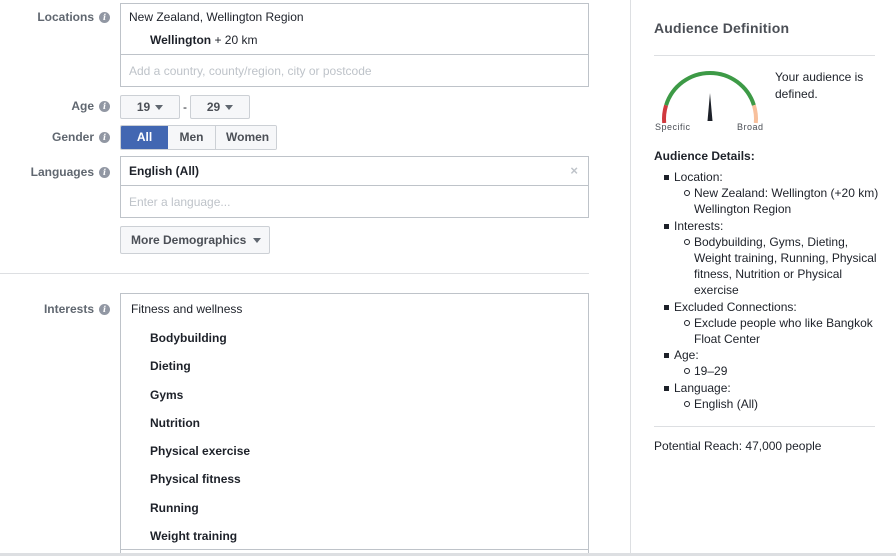  What do you see at coordinates (234, 40) in the screenshot?
I see `location-radius: + 20 km` at bounding box center [234, 40].